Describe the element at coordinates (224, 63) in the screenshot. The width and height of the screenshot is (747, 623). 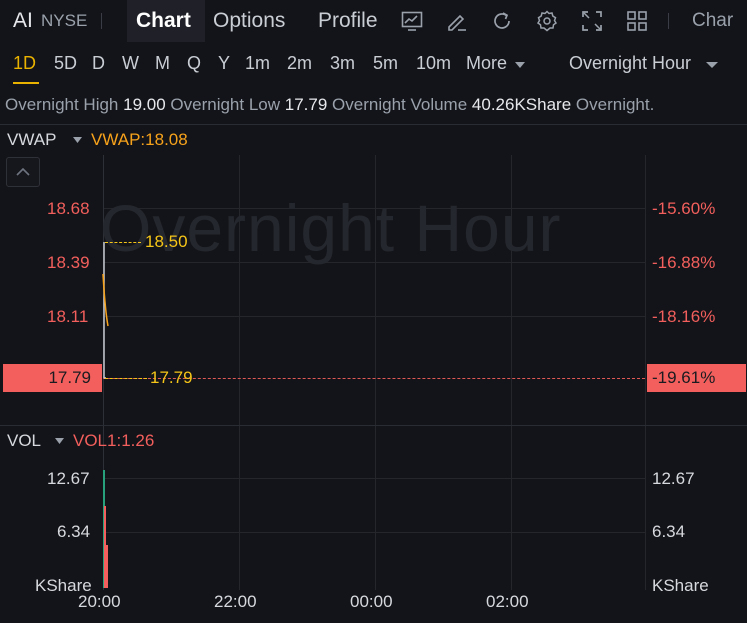
I see `period-y: Y` at that location.